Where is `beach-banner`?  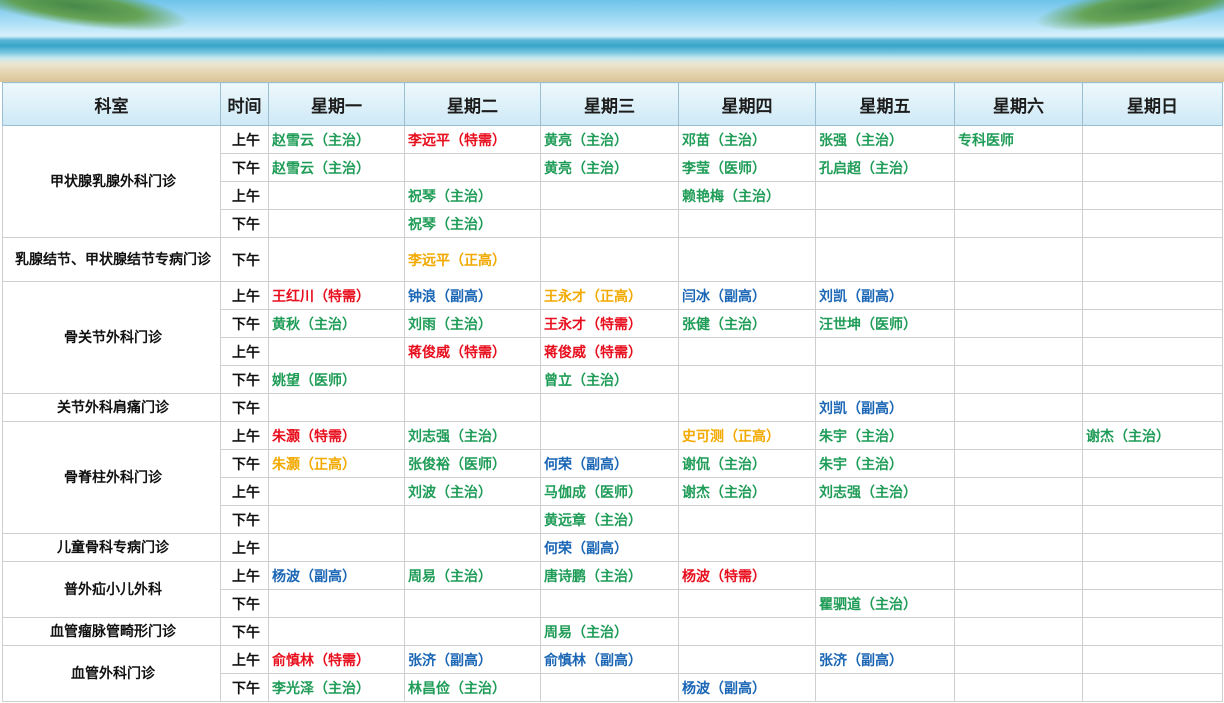 beach-banner is located at coordinates (612, 41).